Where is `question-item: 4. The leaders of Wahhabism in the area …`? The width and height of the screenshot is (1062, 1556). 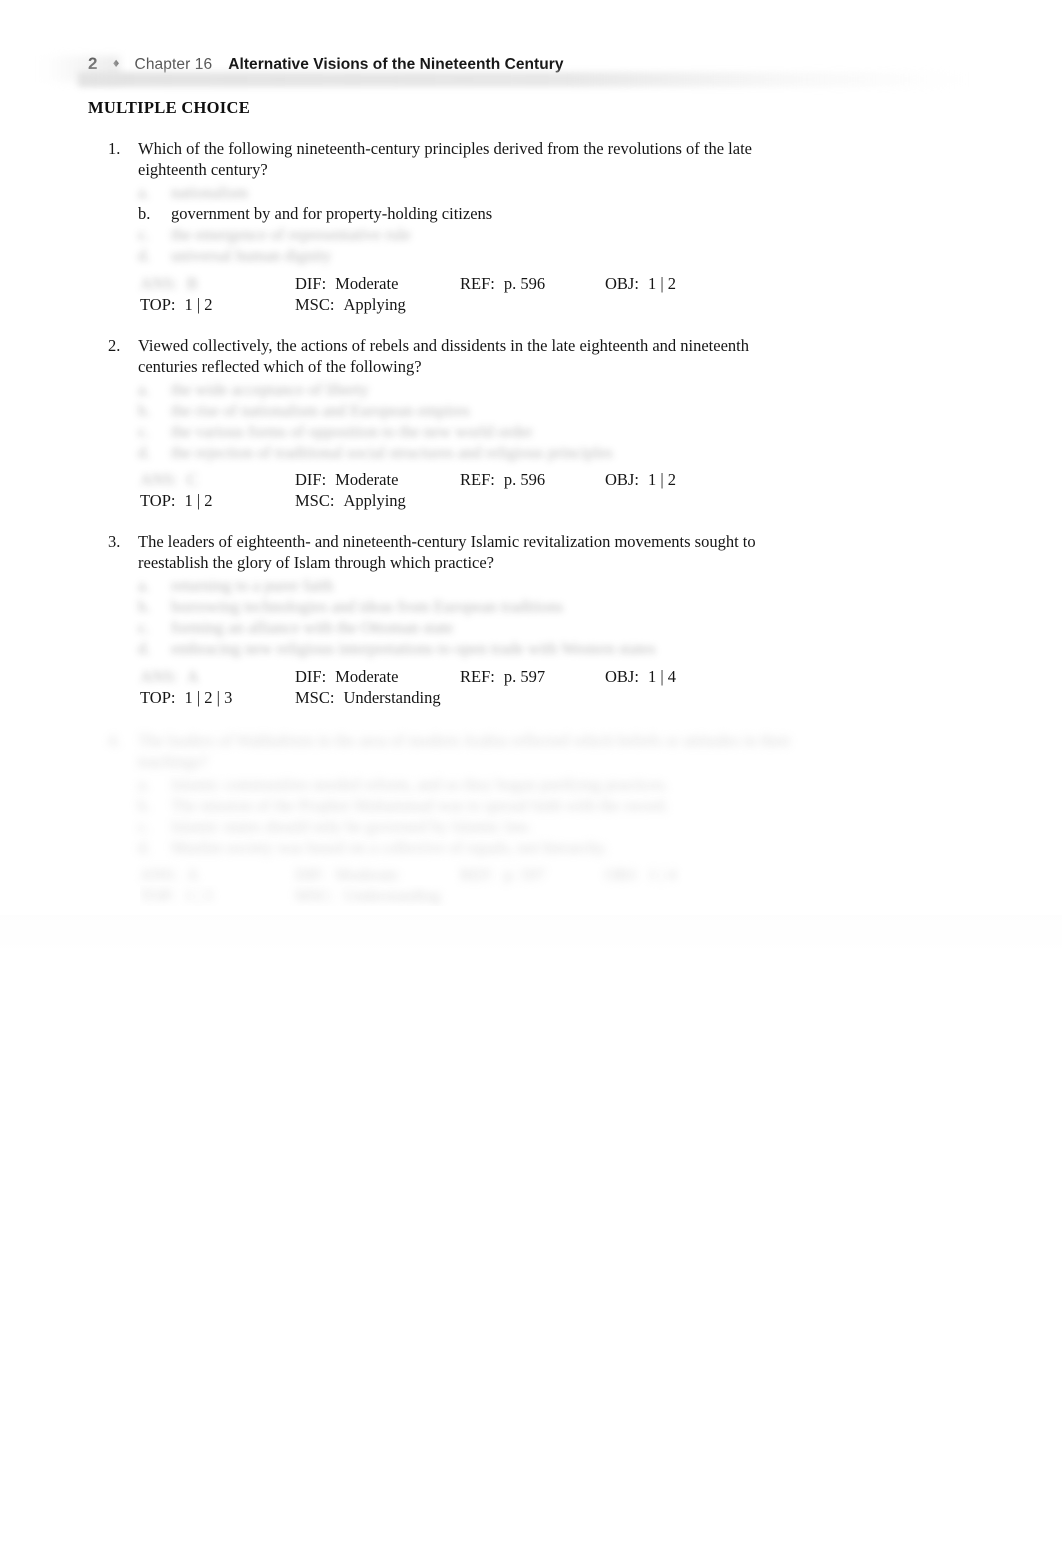 question-item: 4. The leaders of Wahhabism in the area … is located at coordinates (508, 794).